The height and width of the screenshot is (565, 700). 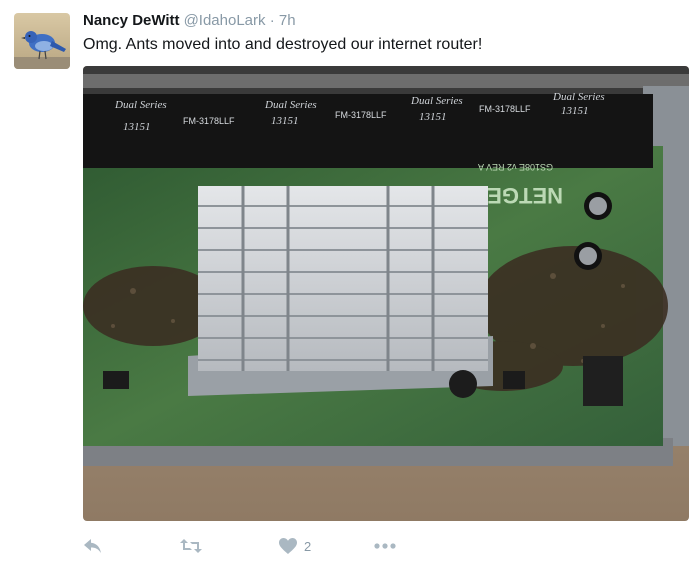 What do you see at coordinates (225, 20) in the screenshot?
I see `author-handle: @IdahoLark` at bounding box center [225, 20].